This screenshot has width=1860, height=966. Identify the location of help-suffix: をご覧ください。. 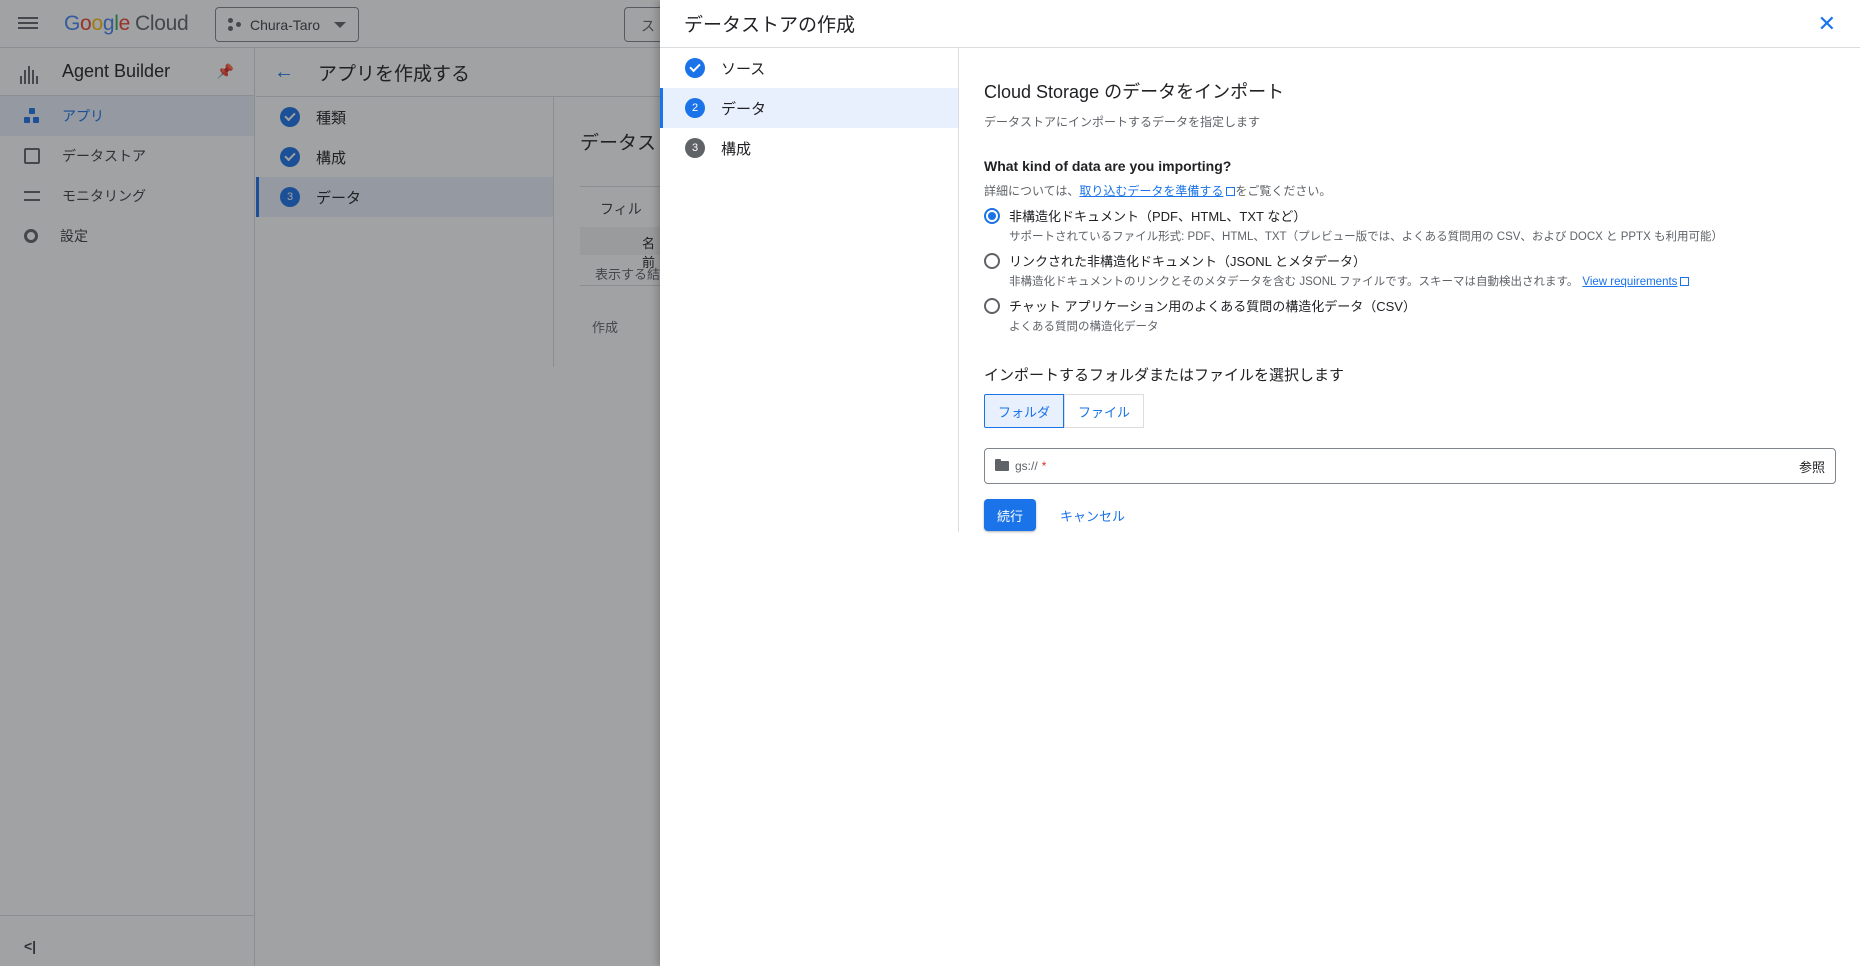
(1283, 191).